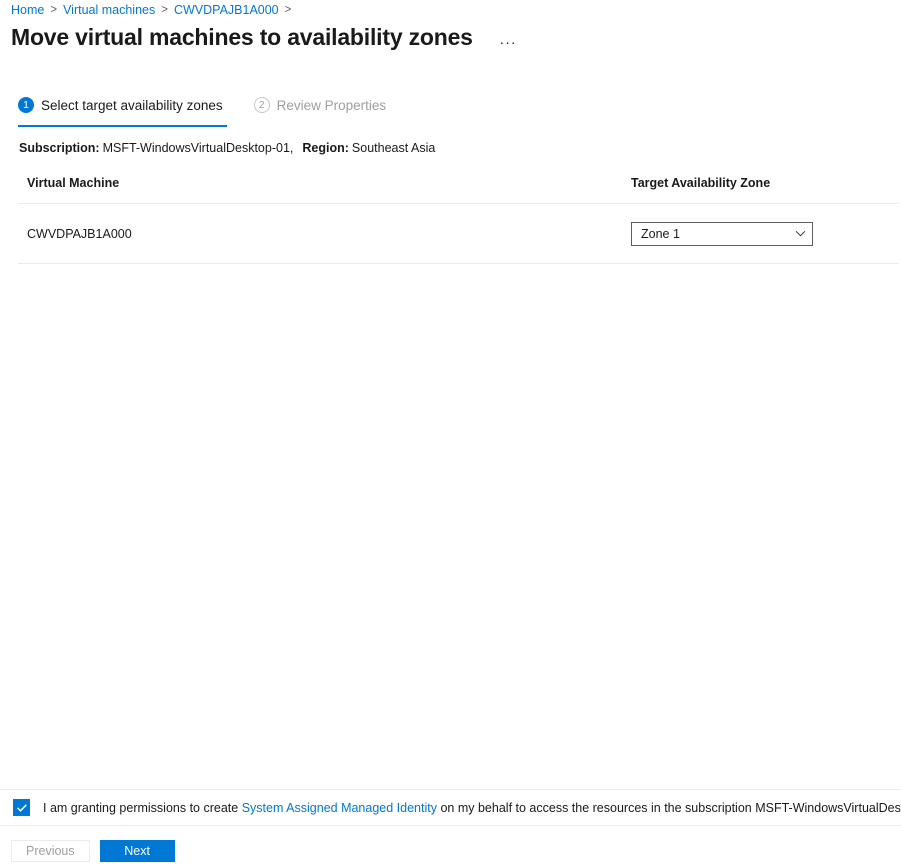 The height and width of the screenshot is (865, 901). I want to click on wizard-footer-buttons: Previous Next, so click(93, 851).